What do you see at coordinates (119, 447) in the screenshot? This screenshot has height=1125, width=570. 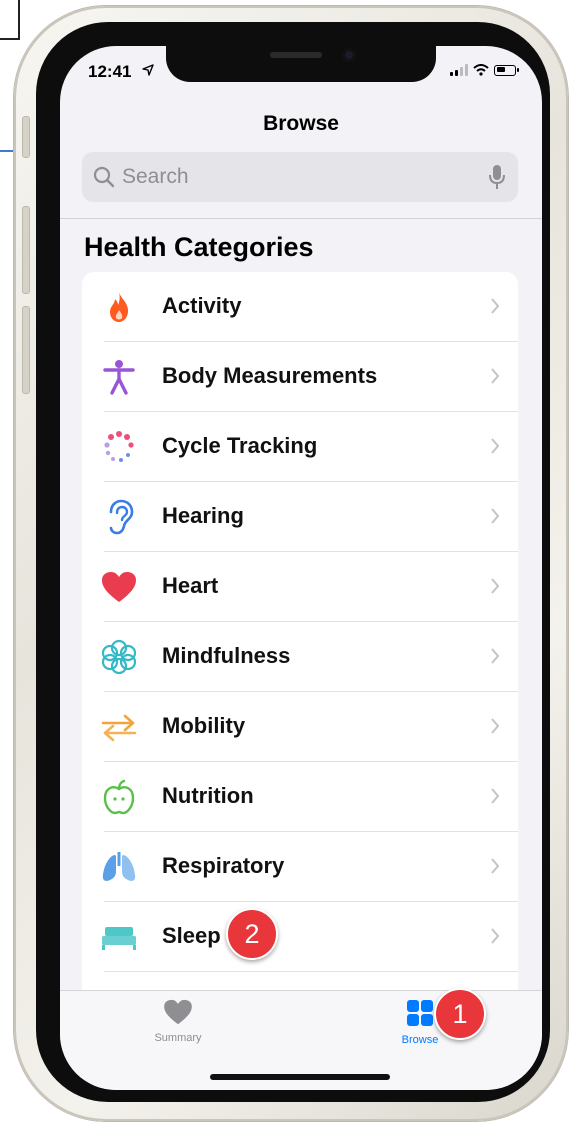 I see `cycle-dots-icon` at bounding box center [119, 447].